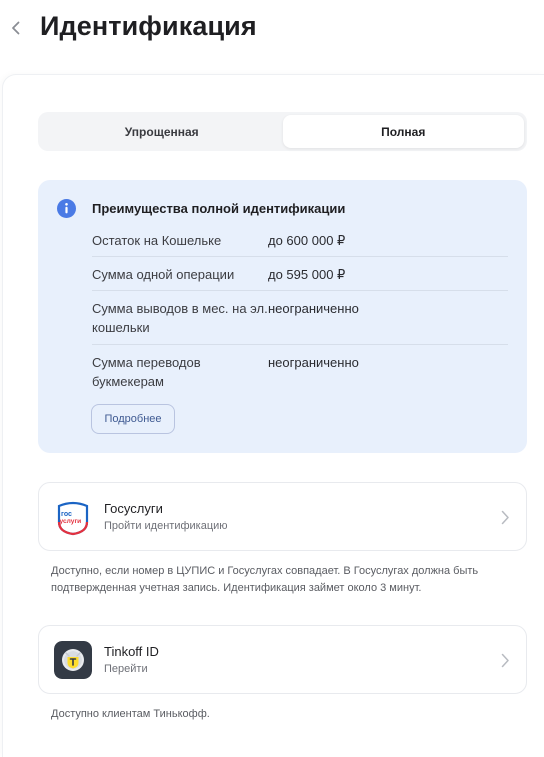  I want to click on tinkoff-logo-icon, so click(73, 660).